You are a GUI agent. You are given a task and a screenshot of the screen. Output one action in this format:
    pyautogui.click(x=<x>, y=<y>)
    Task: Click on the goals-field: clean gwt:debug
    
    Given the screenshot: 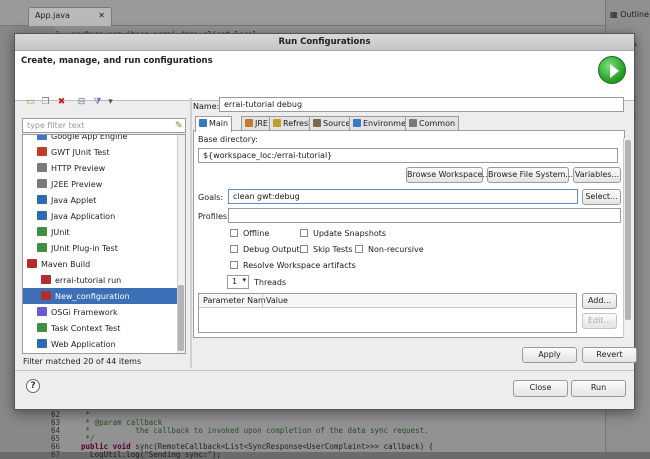 What is the action you would take?
    pyautogui.click(x=403, y=196)
    